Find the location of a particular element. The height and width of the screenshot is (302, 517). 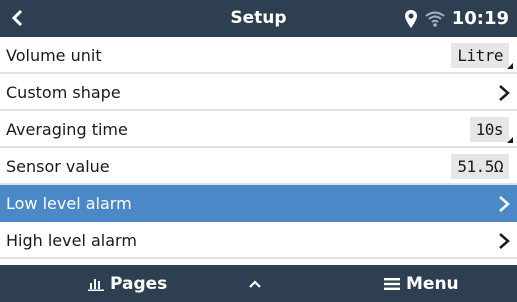

footer-bar: Pages Menu is located at coordinates (258, 283).